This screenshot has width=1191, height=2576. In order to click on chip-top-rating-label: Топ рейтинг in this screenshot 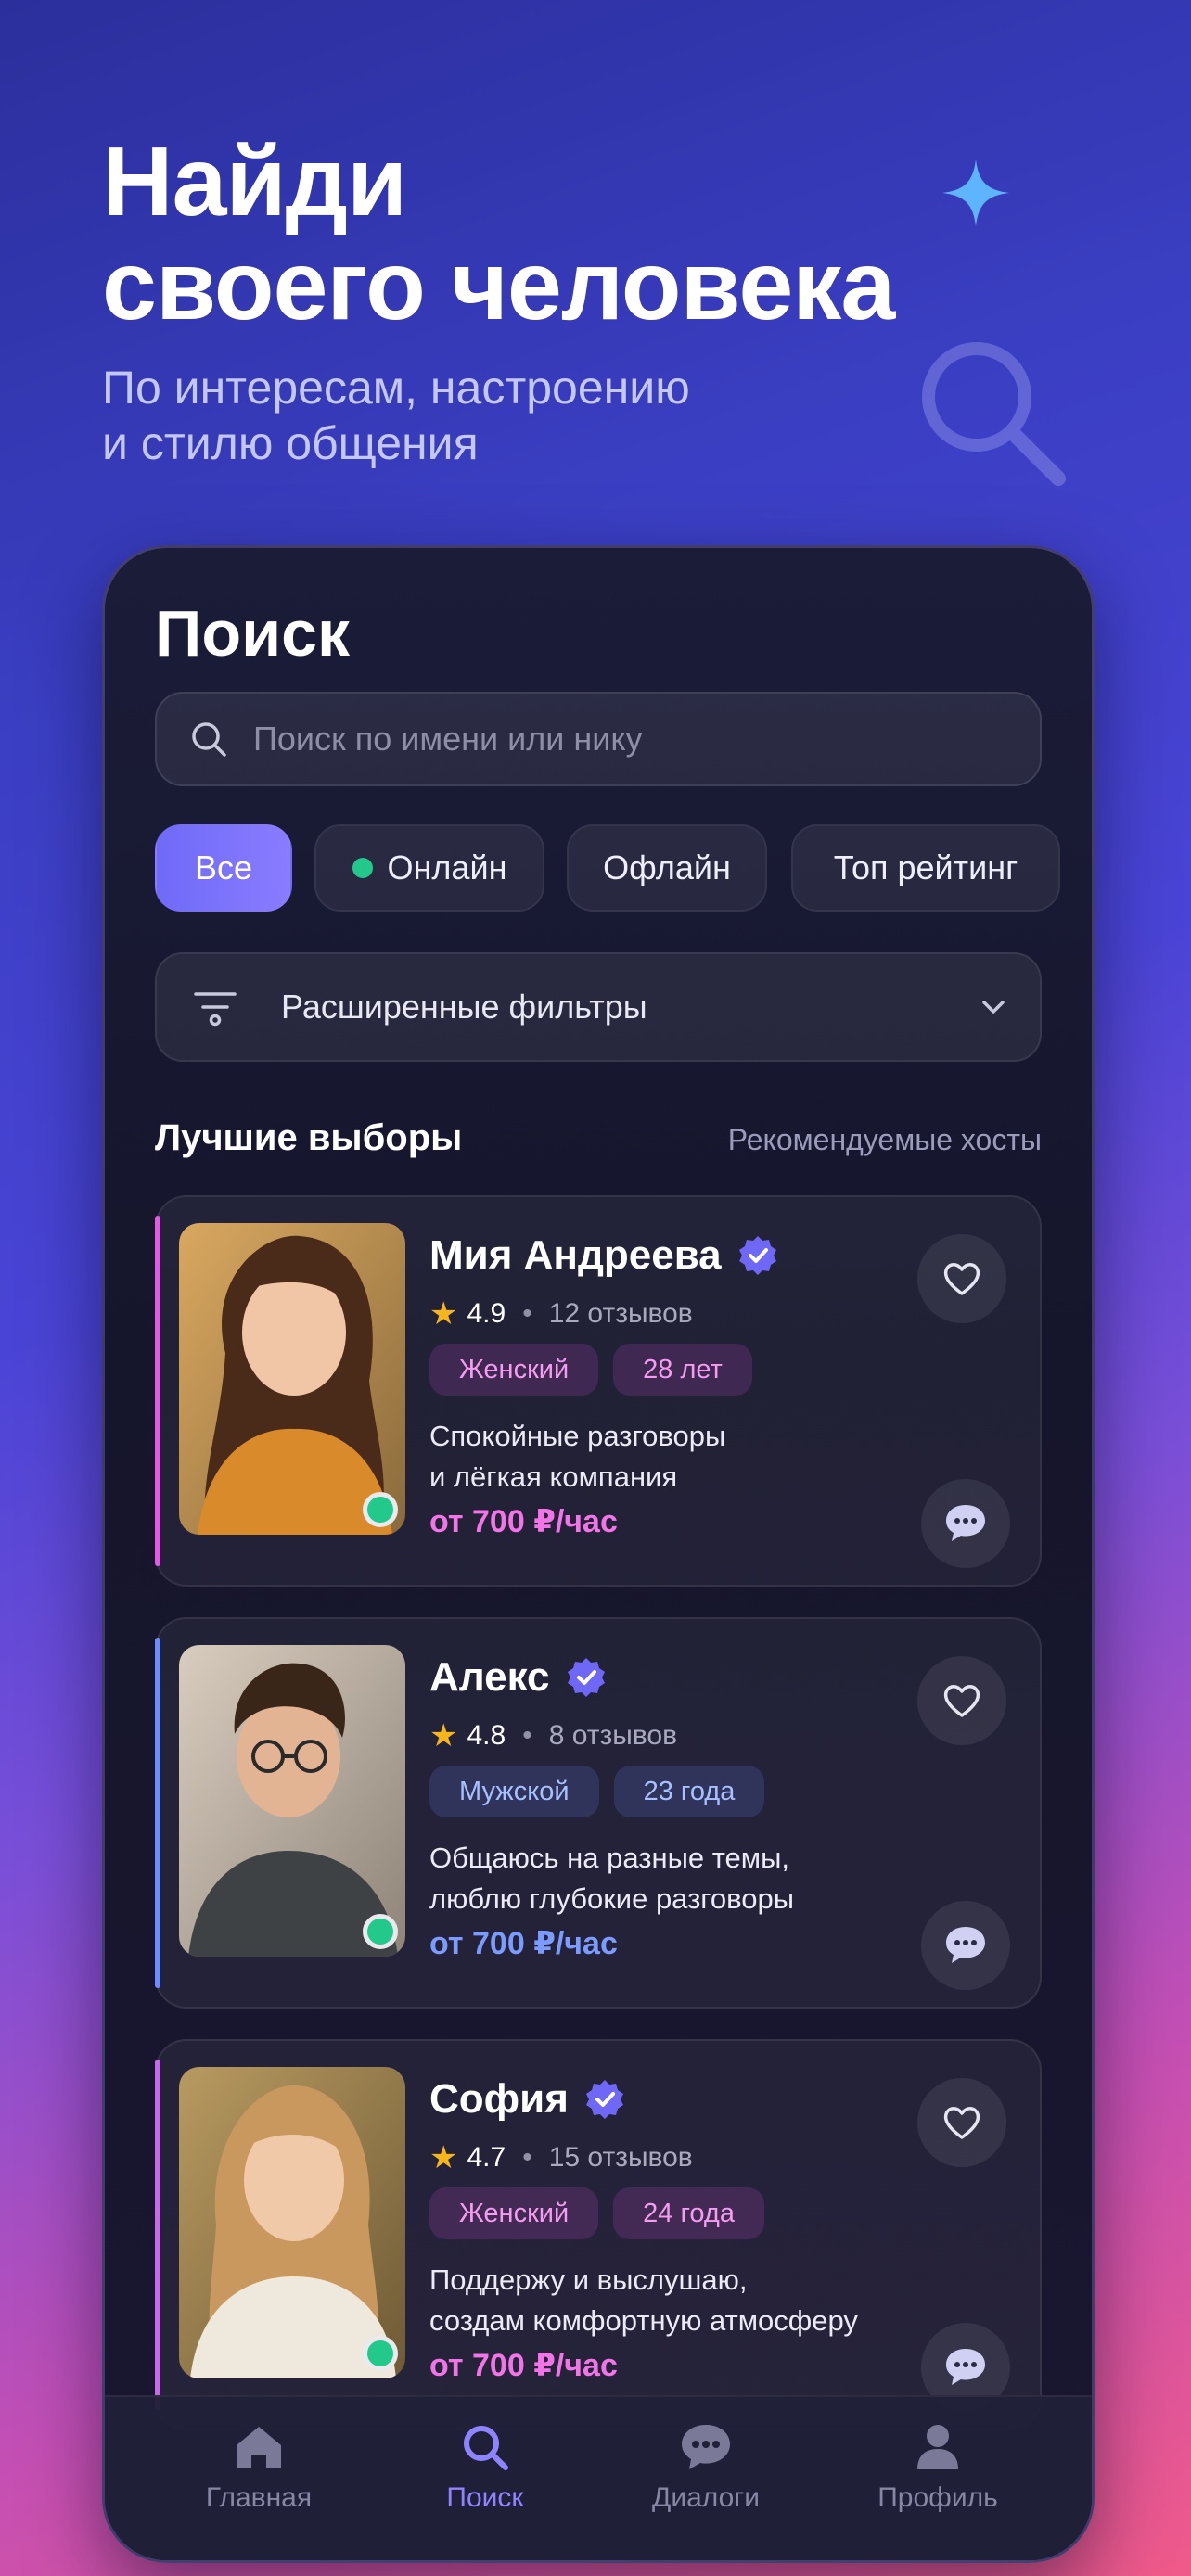, I will do `click(925, 867)`.